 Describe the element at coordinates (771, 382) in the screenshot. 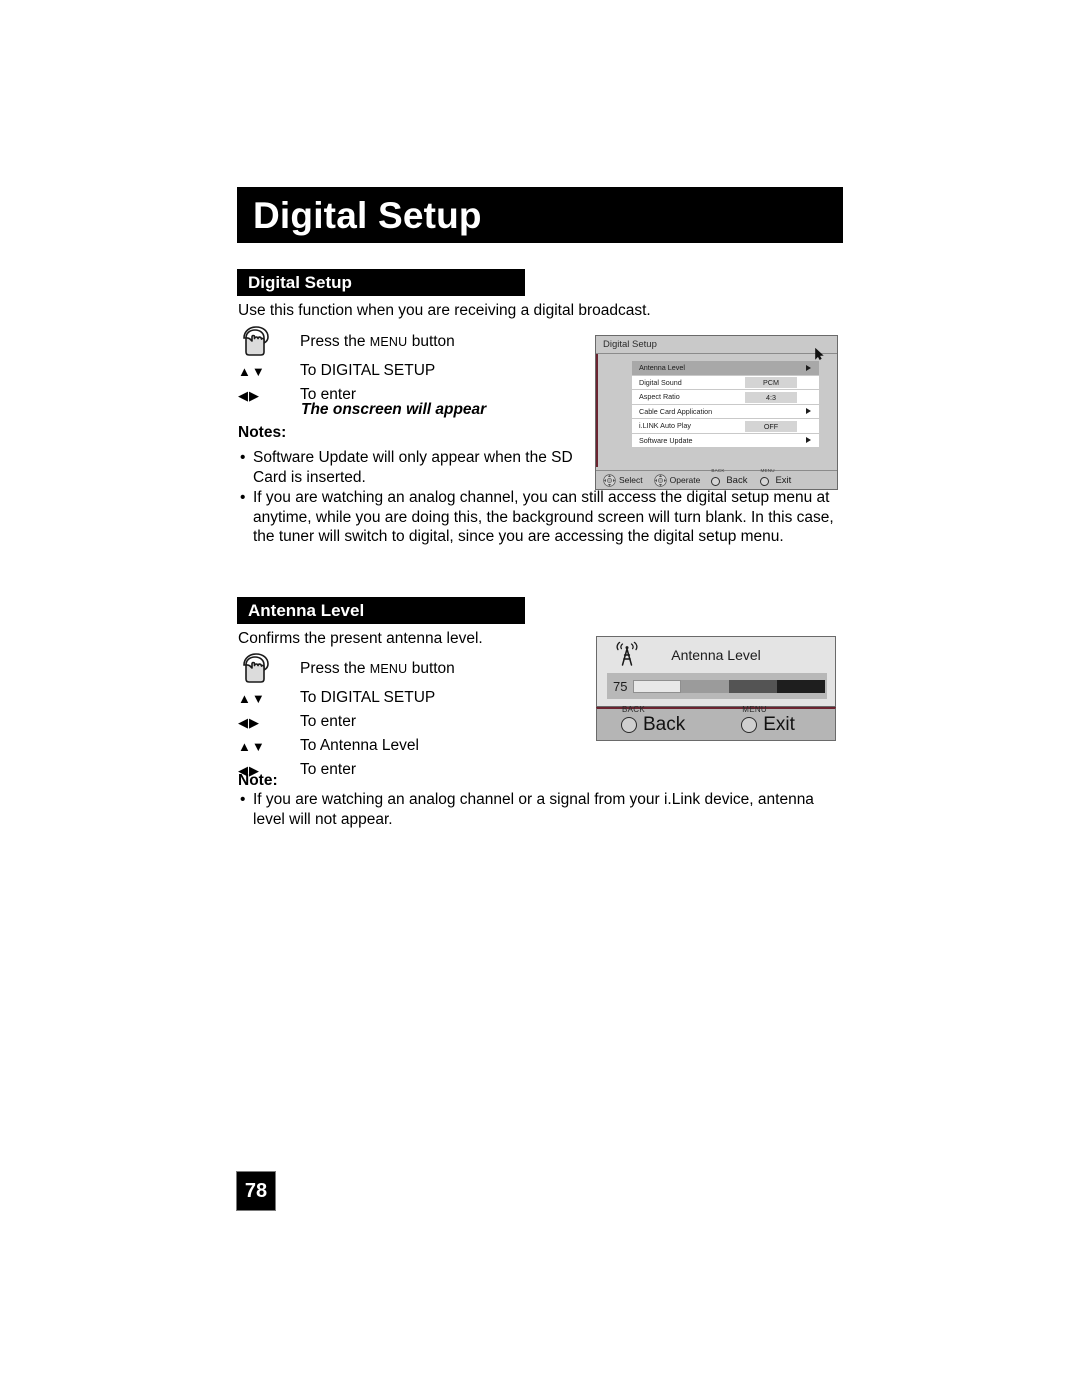

I see `osd-menu-item-value: PCM` at that location.